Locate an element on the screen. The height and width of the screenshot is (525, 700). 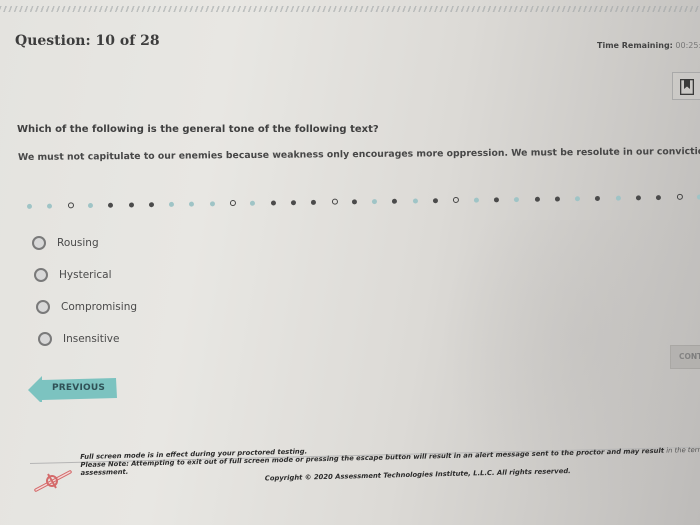
continue-button: CONT is located at coordinates (685, 357).